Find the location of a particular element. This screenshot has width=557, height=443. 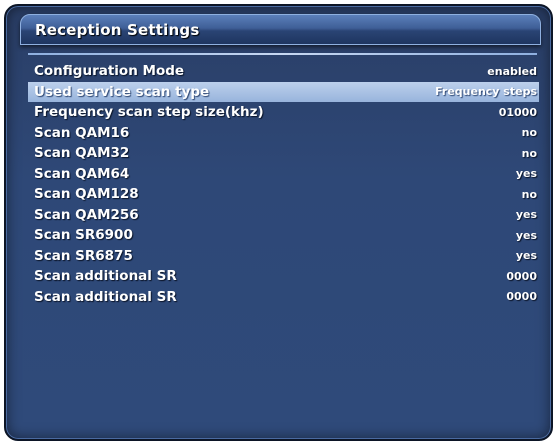

setting-label: Scan QAM64 is located at coordinates (82, 173).